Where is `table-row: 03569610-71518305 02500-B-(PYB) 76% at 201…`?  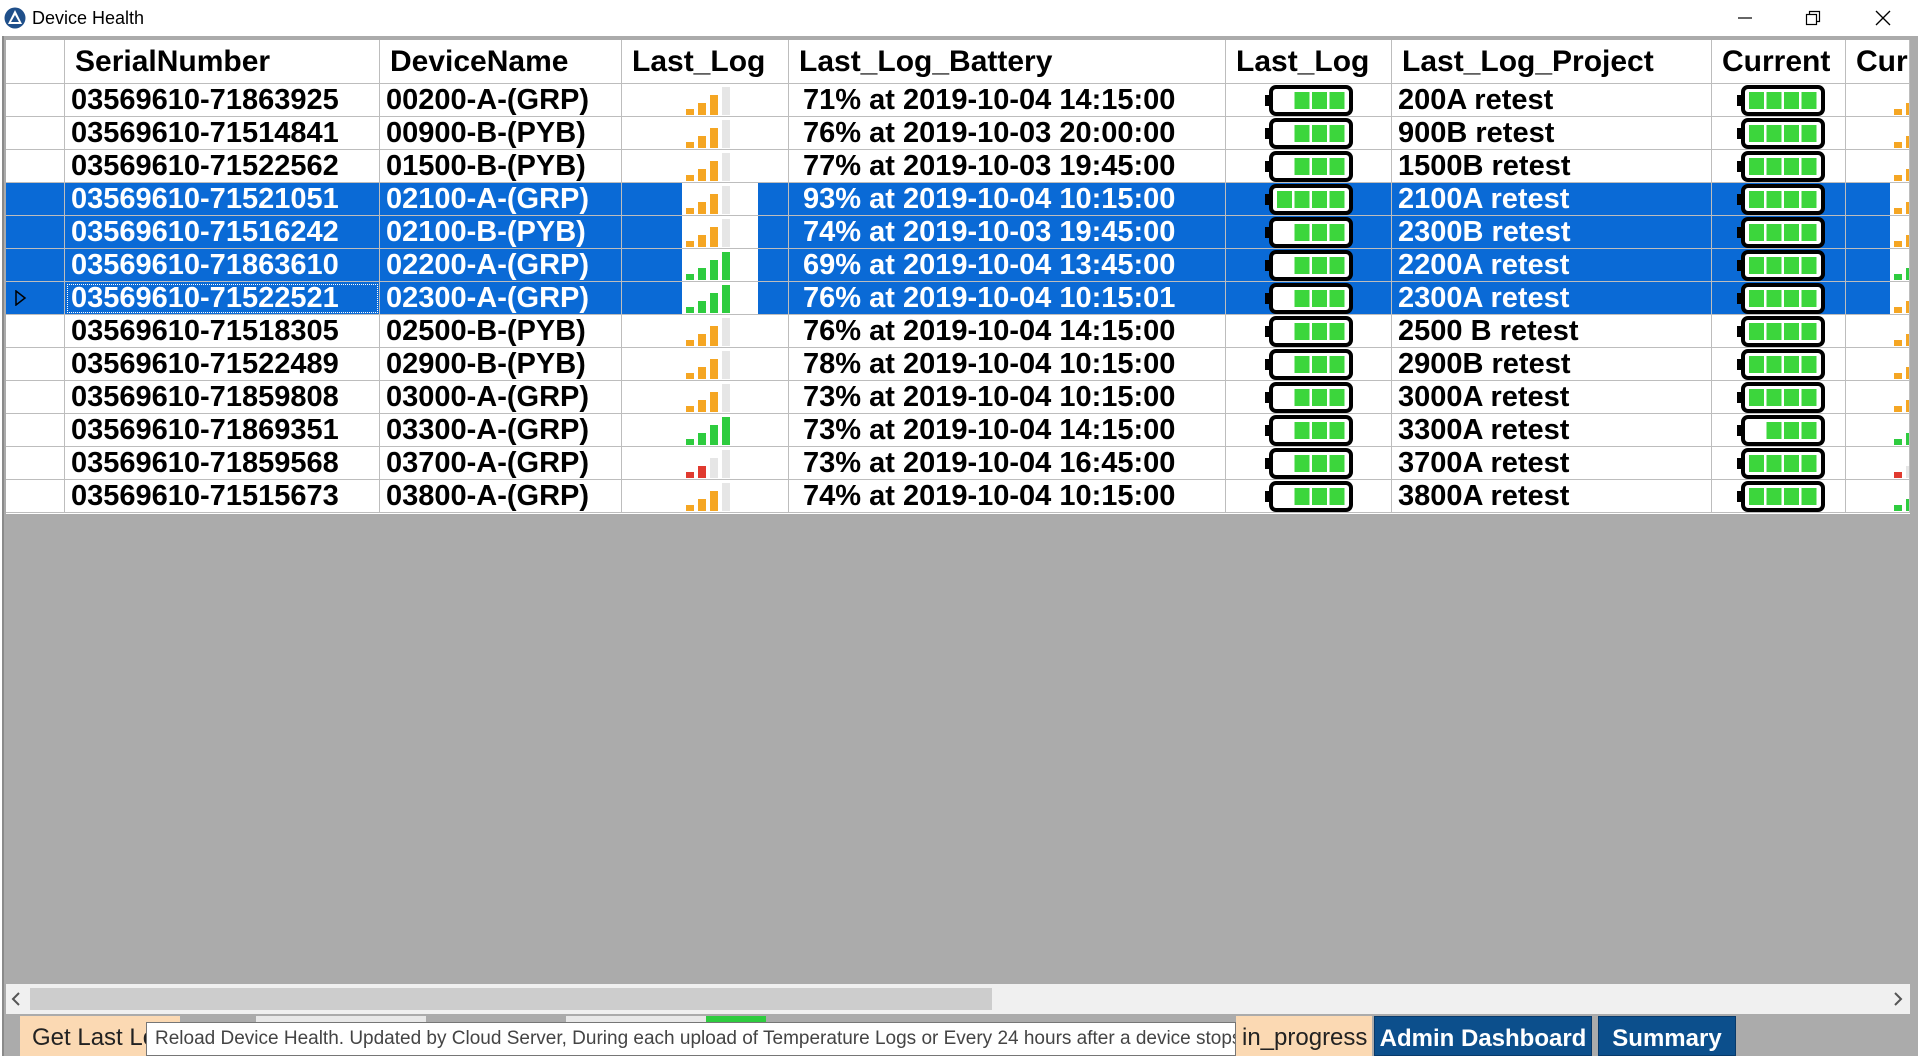
table-row: 03569610-71518305 02500-B-(PYB) 76% at 201… is located at coordinates (958, 331).